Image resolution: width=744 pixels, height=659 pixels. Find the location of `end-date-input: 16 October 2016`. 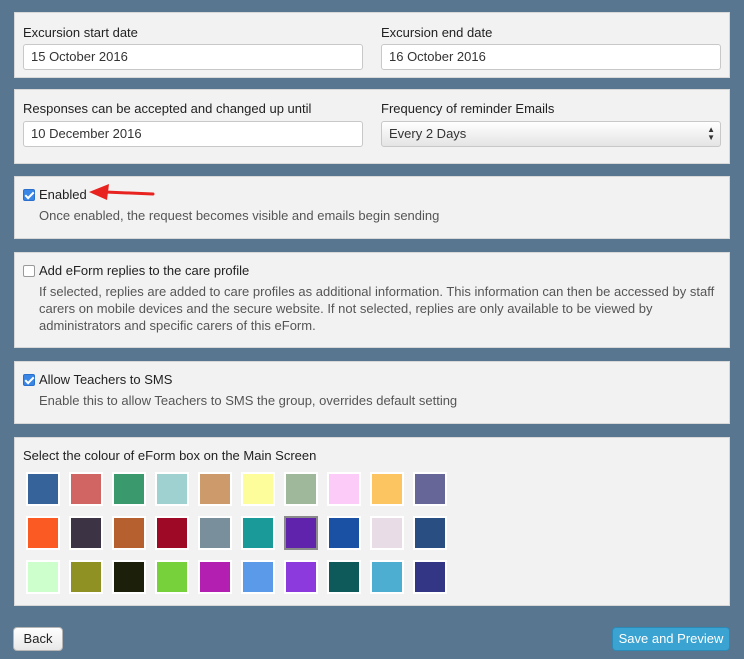

end-date-input: 16 October 2016 is located at coordinates (551, 57).